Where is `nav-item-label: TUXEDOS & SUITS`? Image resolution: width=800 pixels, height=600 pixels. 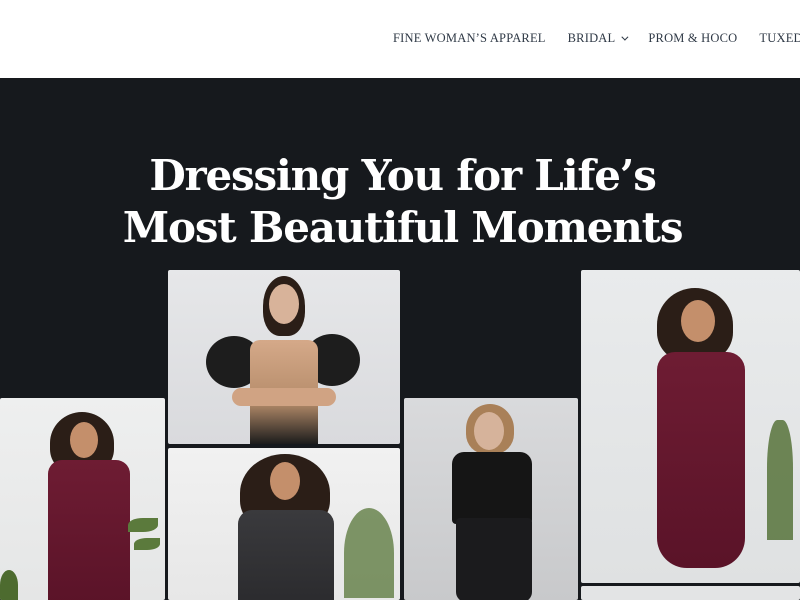 nav-item-label: TUXEDOS & SUITS is located at coordinates (779, 38).